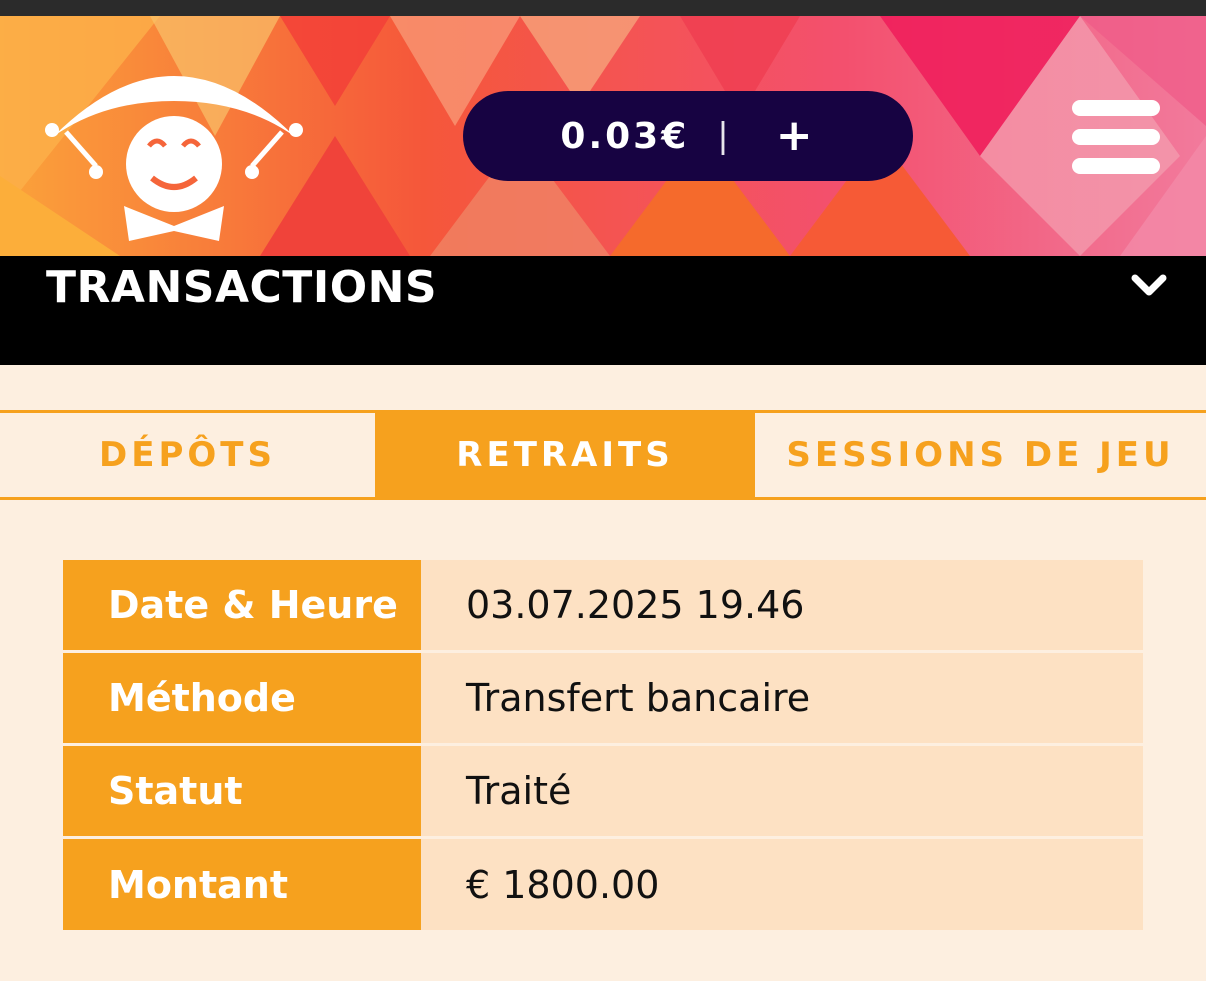 The height and width of the screenshot is (981, 1206). I want to click on status-bar, so click(603, 8).